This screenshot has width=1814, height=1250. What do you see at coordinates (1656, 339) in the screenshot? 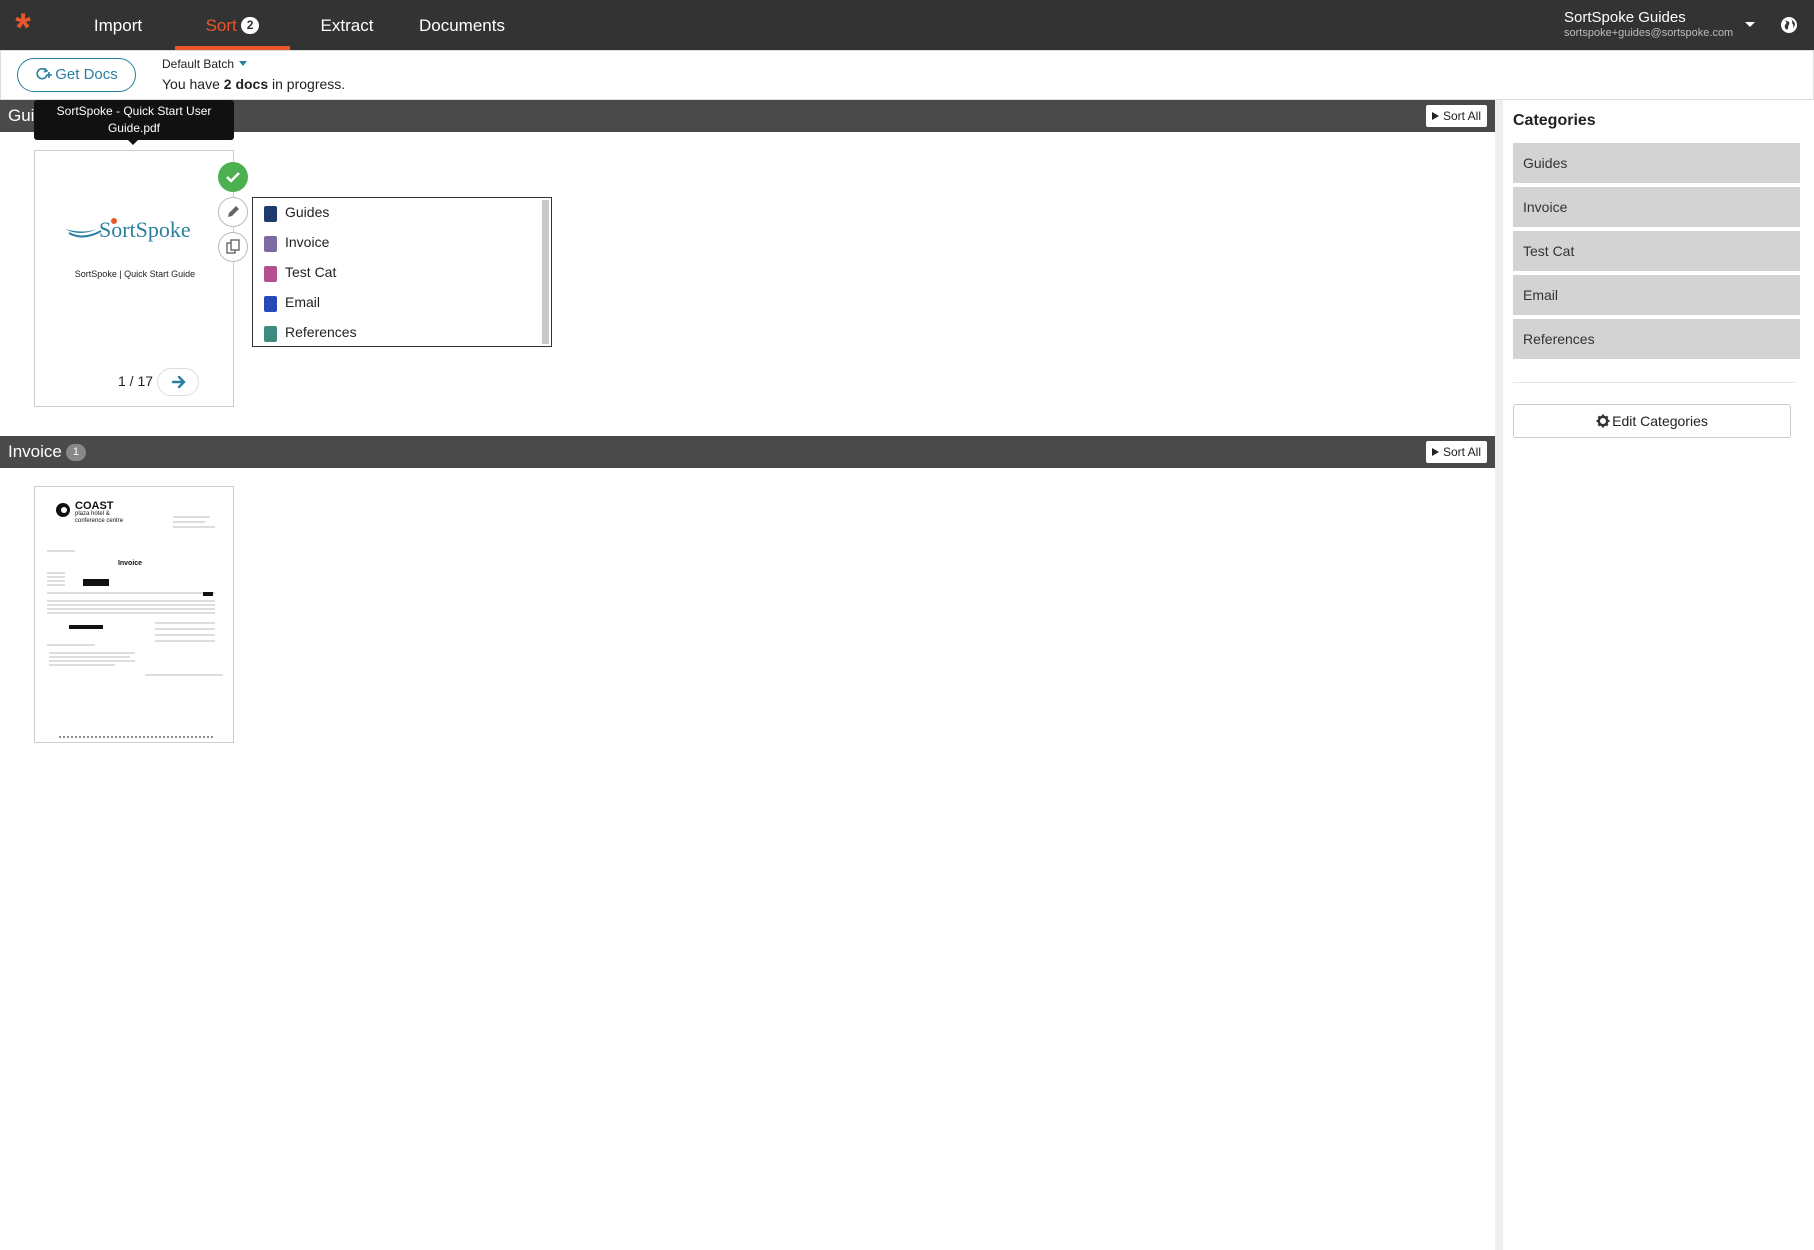
I see `sidebar-item-references: References` at bounding box center [1656, 339].